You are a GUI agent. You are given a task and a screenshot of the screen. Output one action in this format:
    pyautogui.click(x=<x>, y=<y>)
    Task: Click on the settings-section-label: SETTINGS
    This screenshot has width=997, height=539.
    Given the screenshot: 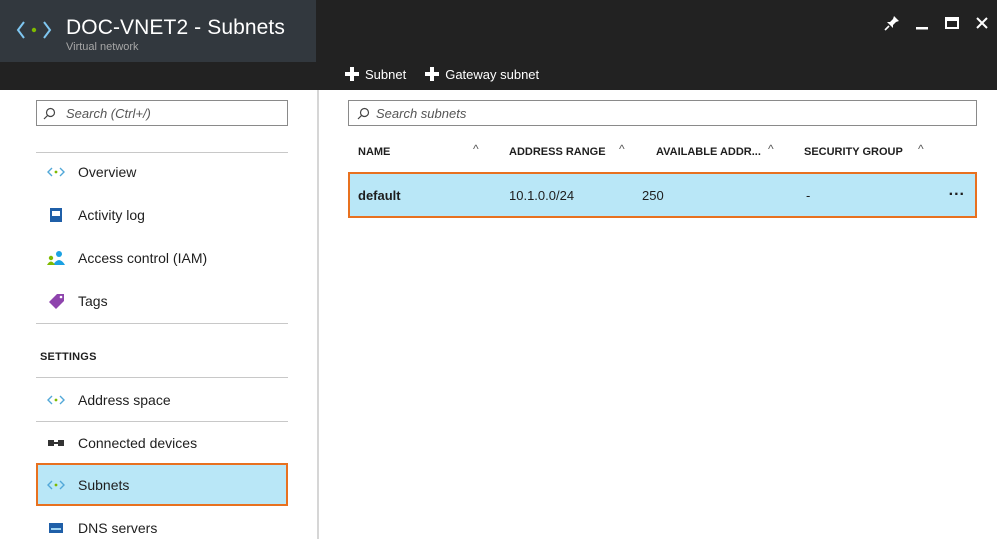 What is the action you would take?
    pyautogui.click(x=68, y=357)
    